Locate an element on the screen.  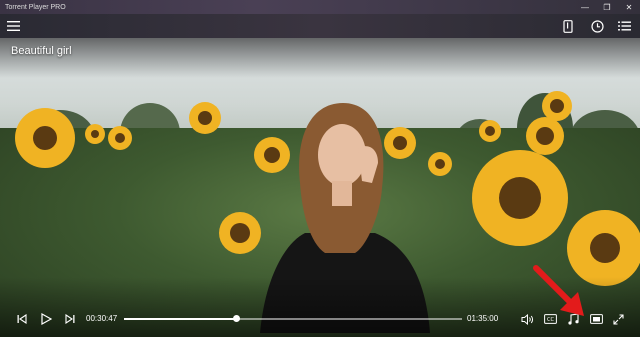
maximize-button: ❐ is located at coordinates (607, 7).